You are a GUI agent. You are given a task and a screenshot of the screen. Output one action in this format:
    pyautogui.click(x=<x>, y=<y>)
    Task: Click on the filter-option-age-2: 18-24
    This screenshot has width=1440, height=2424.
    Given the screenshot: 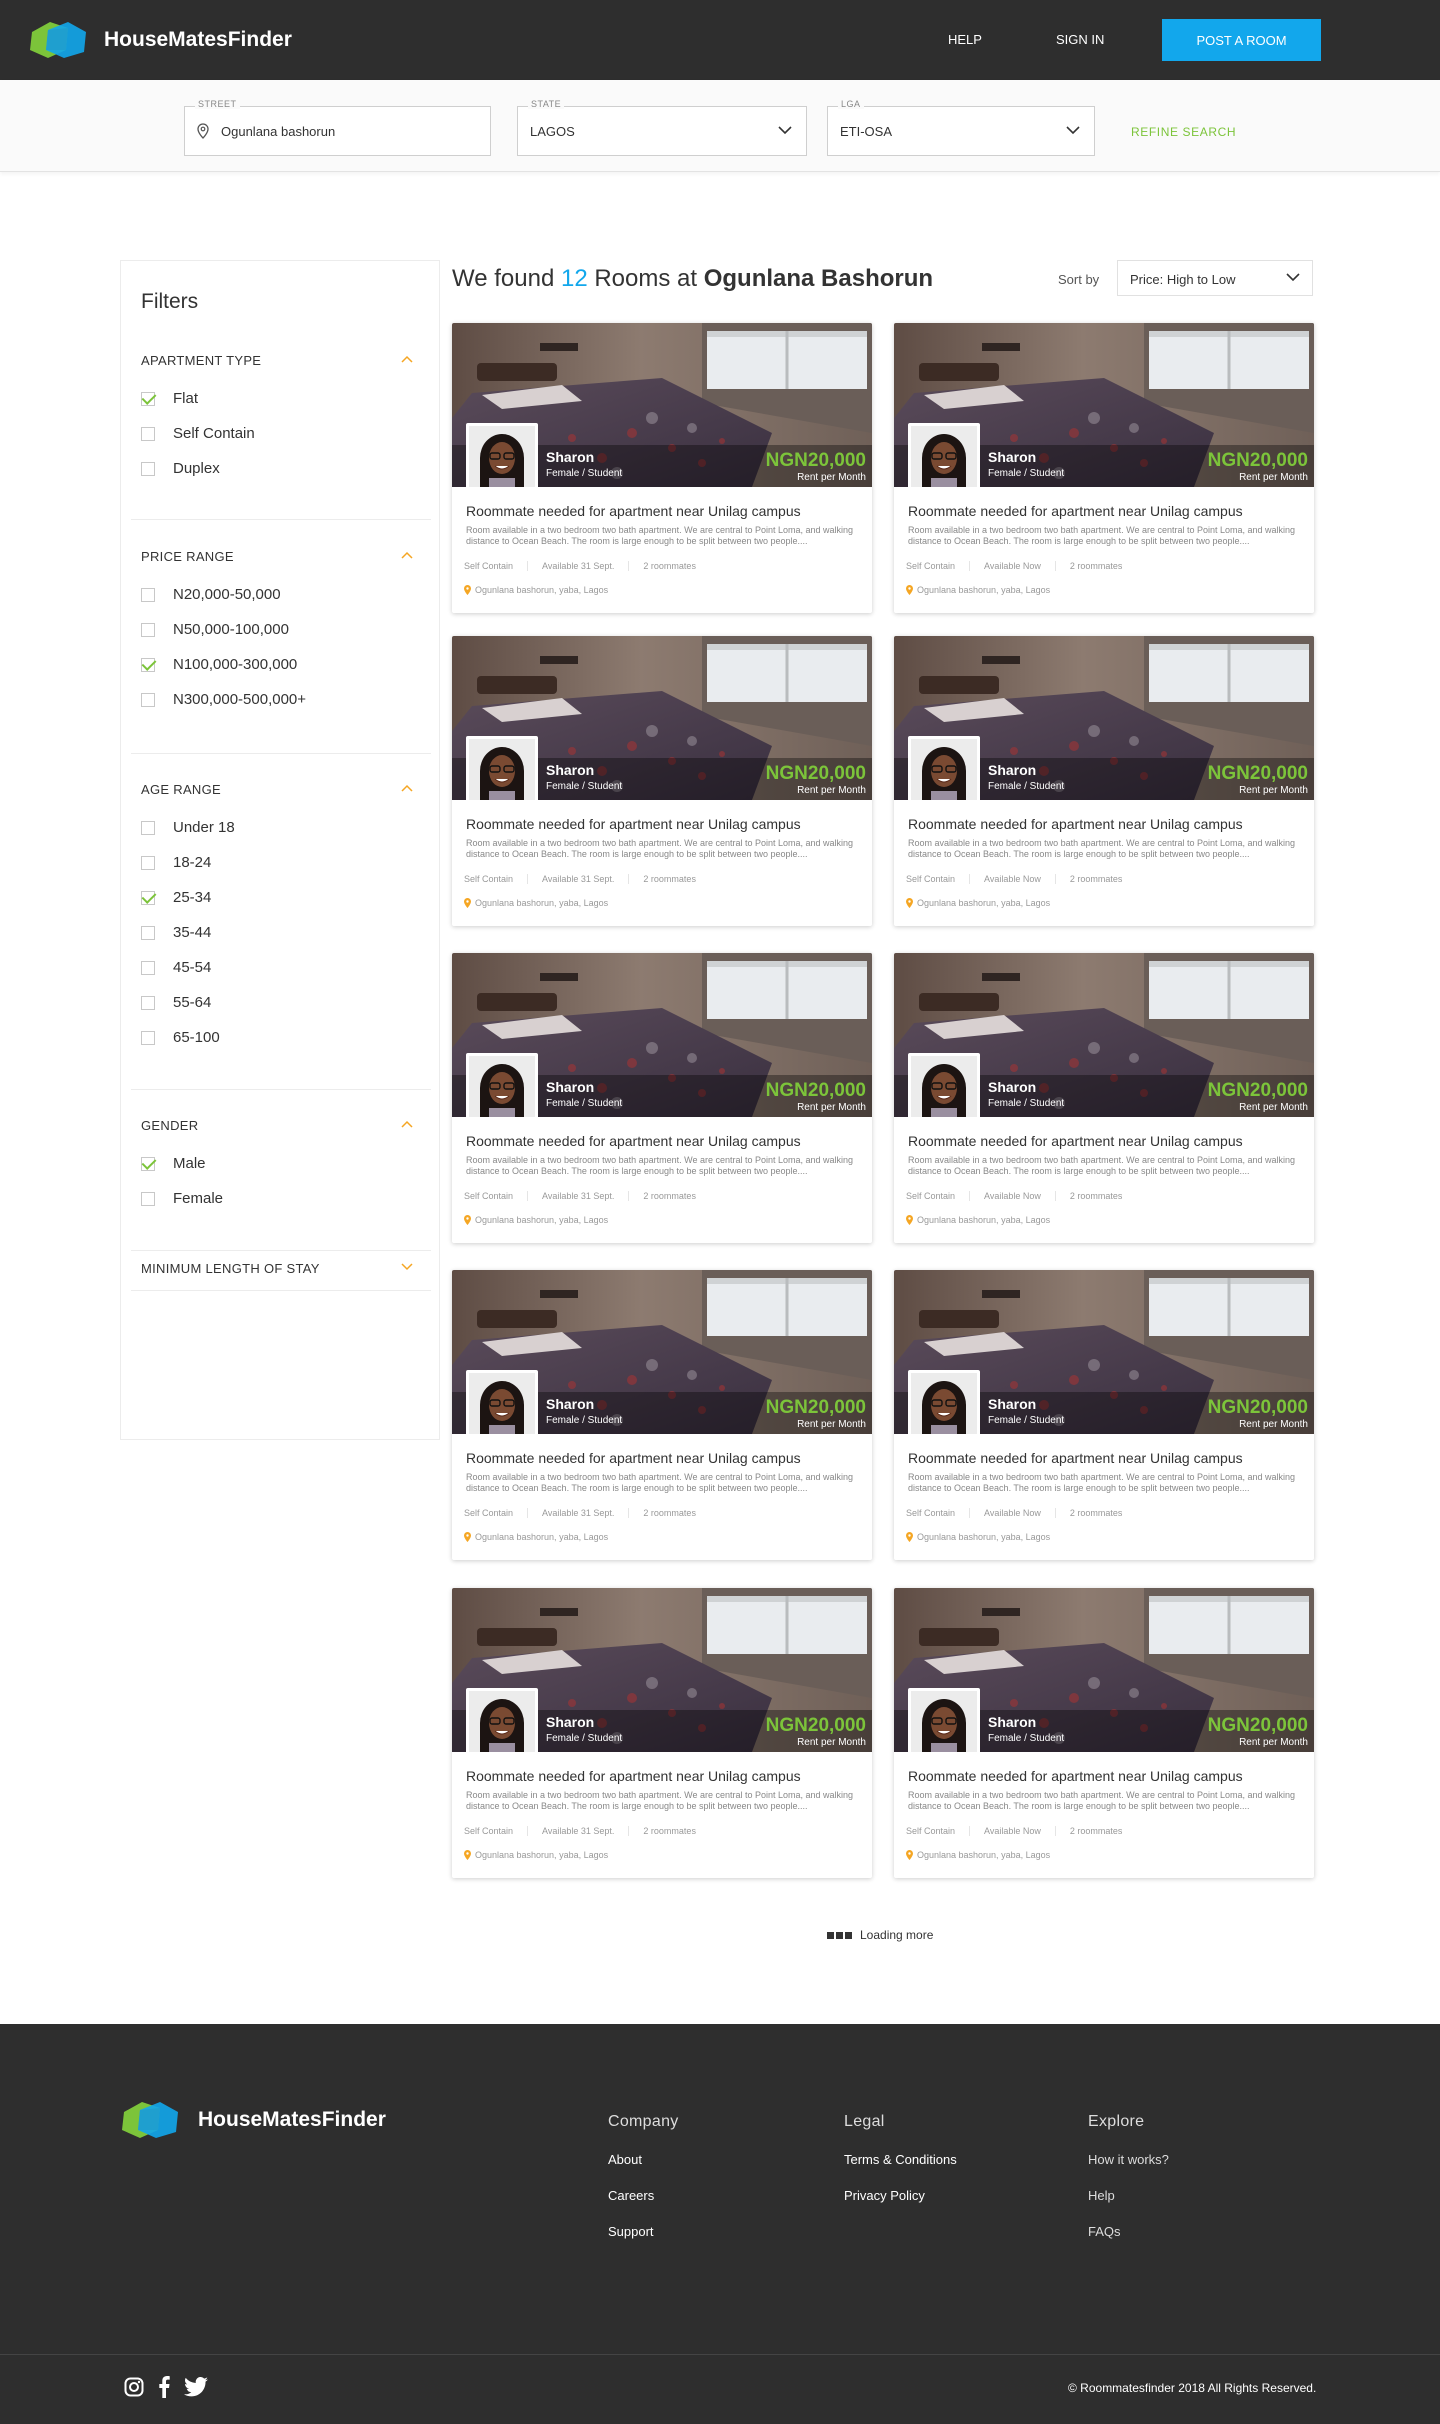 What is the action you would take?
    pyautogui.click(x=284, y=862)
    